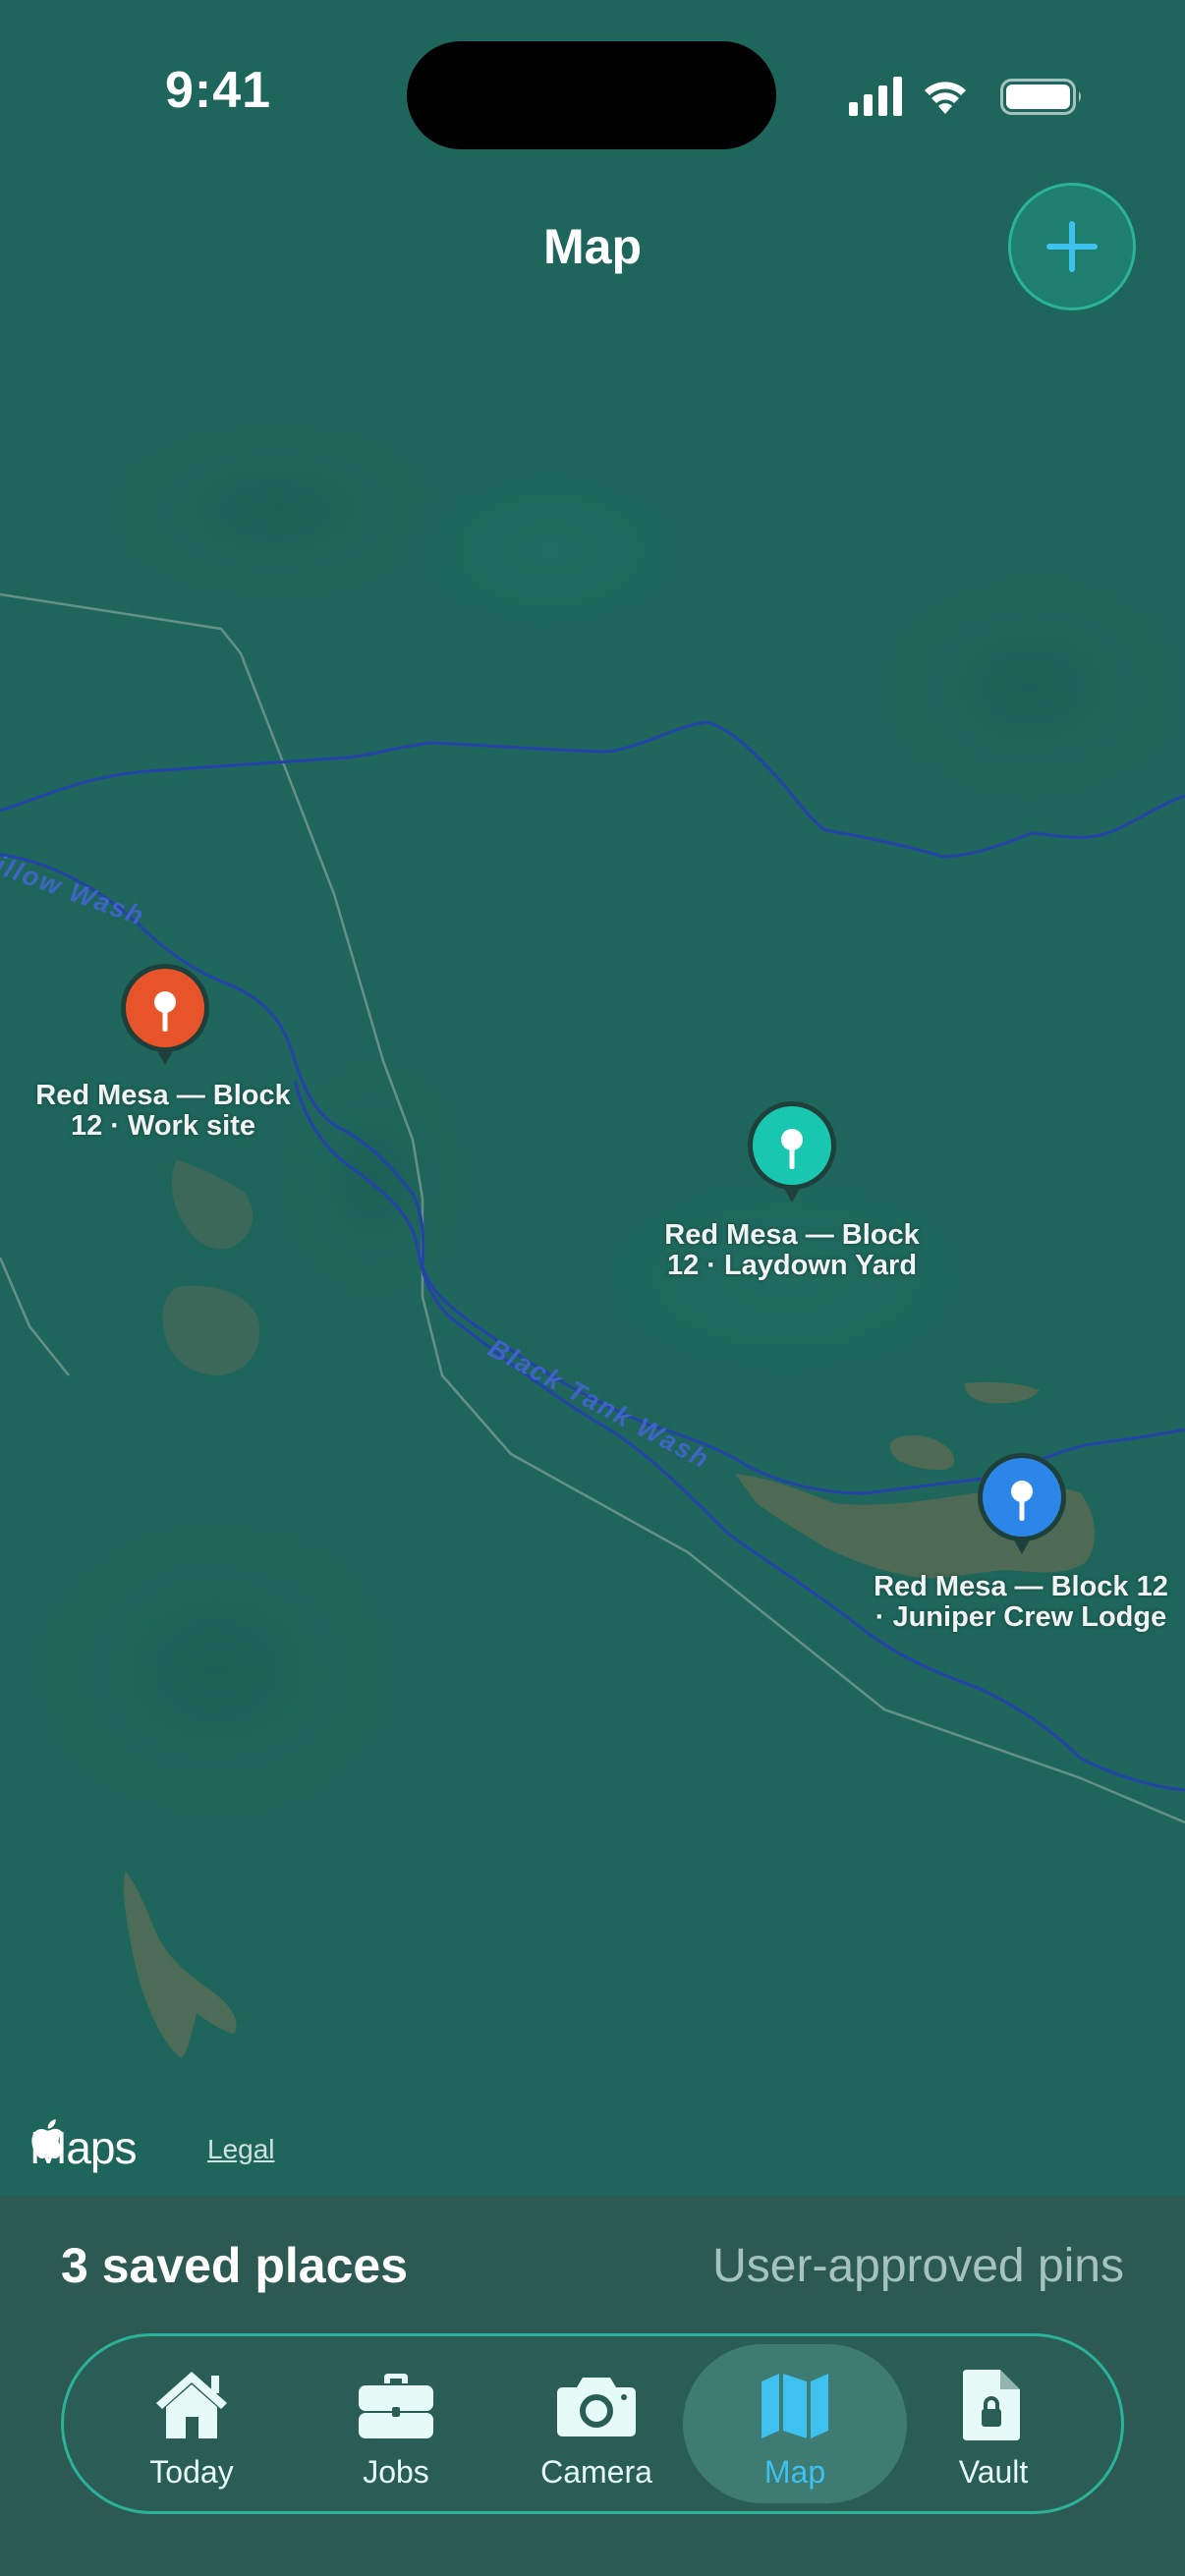 The image size is (1185, 2576). I want to click on map-pin-work-site, so click(165, 1015).